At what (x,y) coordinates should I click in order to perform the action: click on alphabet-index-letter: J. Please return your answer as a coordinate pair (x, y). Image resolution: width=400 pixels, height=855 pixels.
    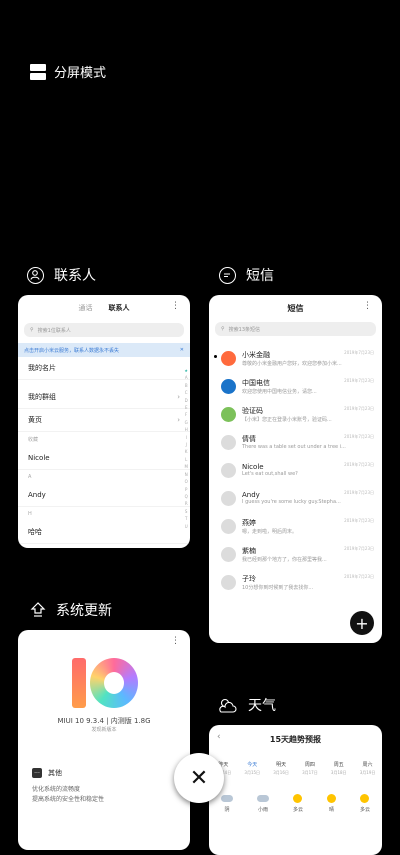
    Looking at the image, I should click on (186, 444).